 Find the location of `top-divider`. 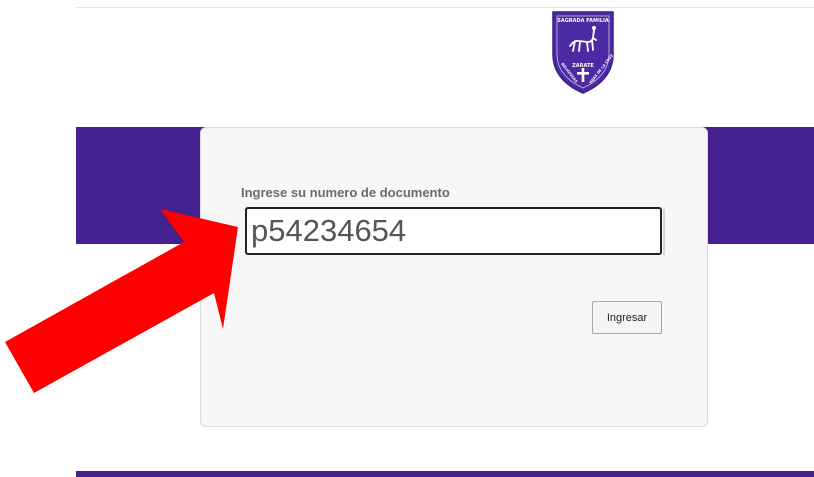

top-divider is located at coordinates (445, 7).